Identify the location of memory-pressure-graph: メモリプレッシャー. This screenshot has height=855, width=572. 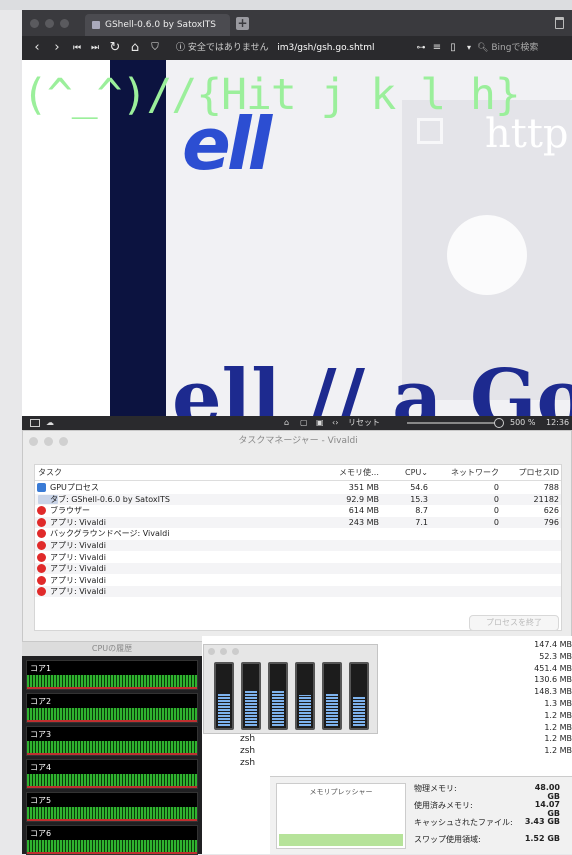
(341, 816).